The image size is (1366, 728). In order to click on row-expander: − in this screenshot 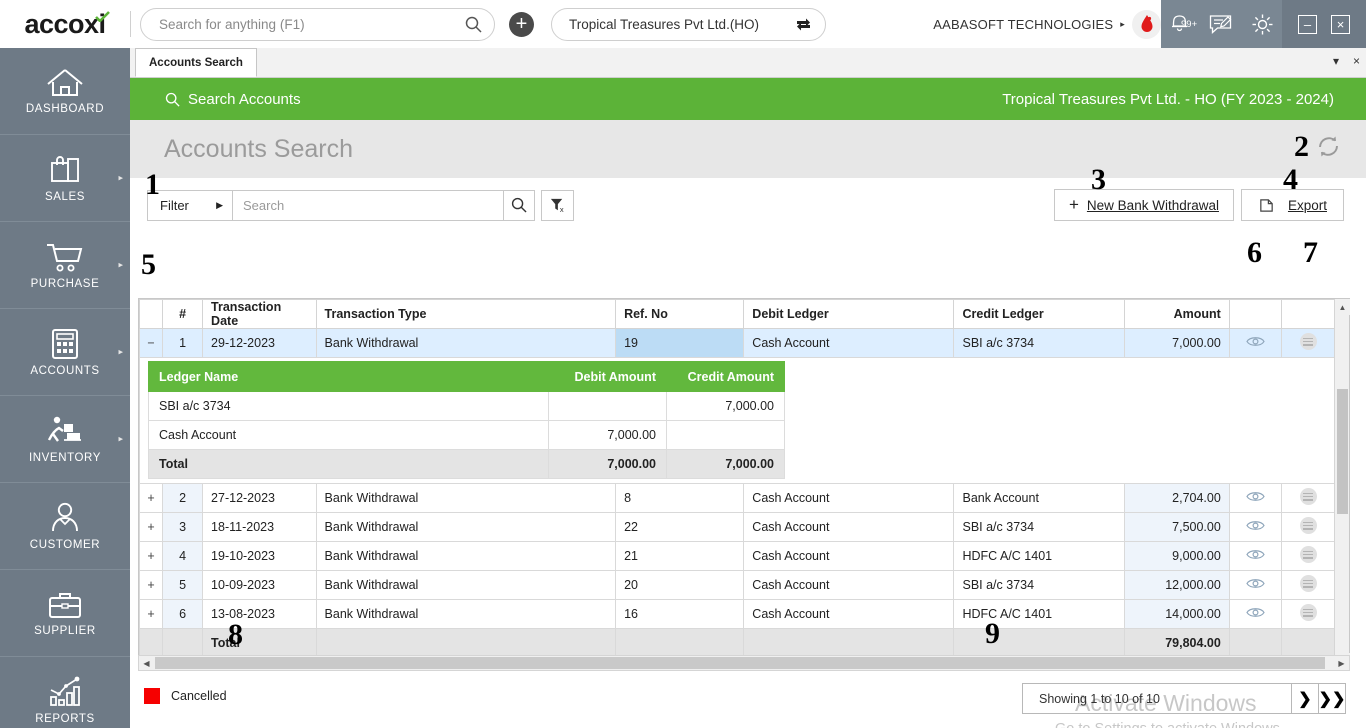, I will do `click(151, 343)`.